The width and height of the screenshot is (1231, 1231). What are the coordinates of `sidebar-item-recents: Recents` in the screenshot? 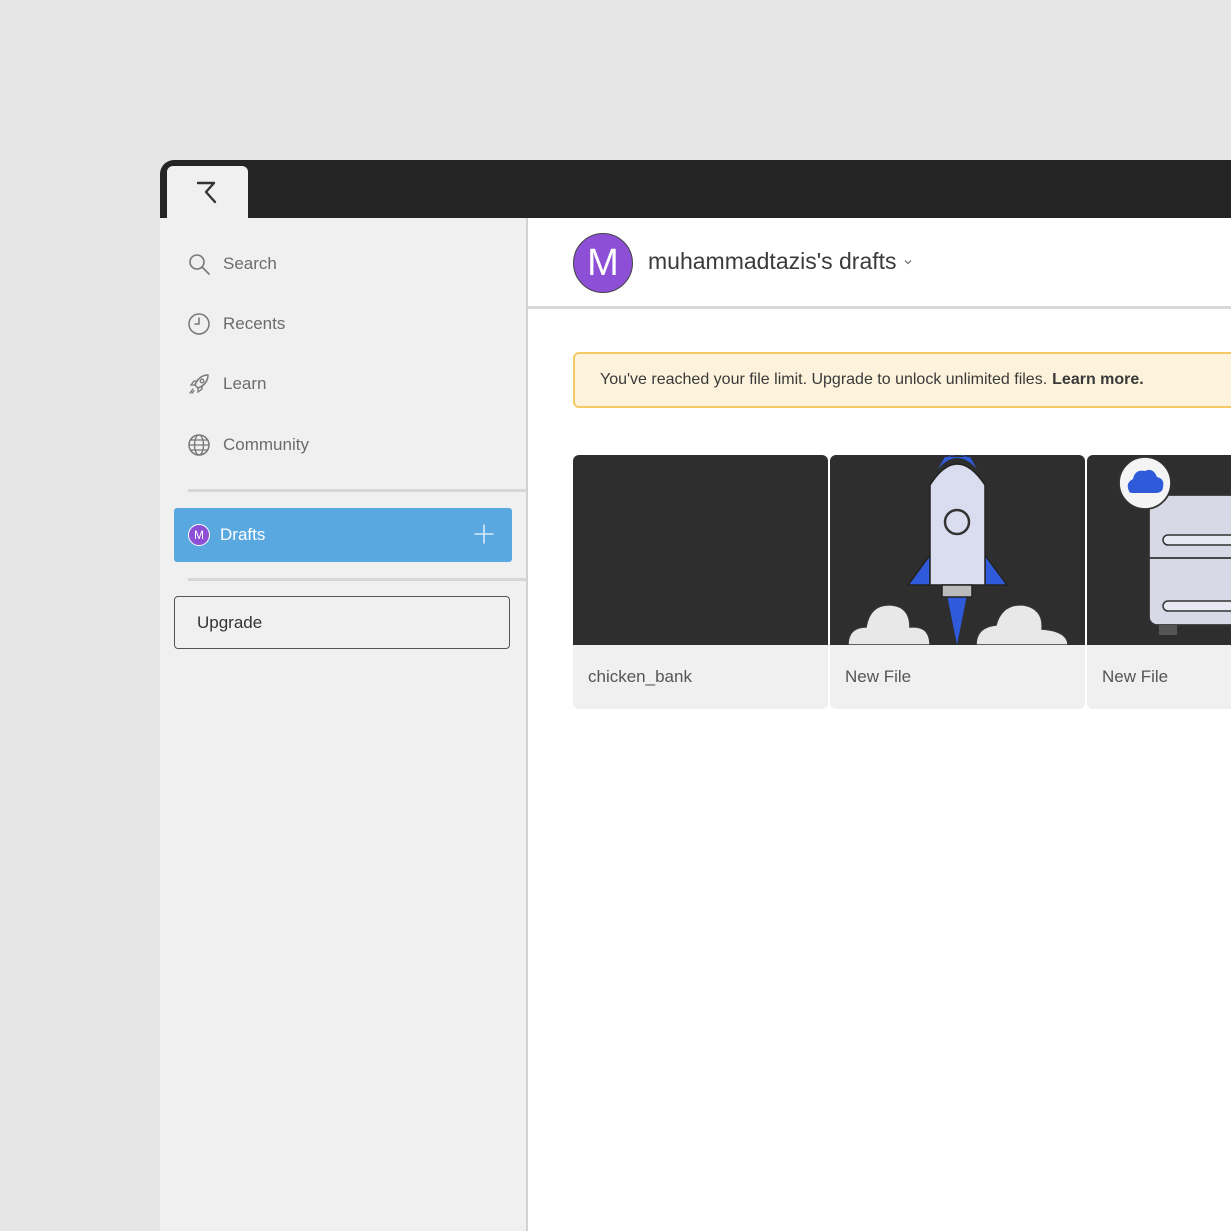 It's located at (236, 324).